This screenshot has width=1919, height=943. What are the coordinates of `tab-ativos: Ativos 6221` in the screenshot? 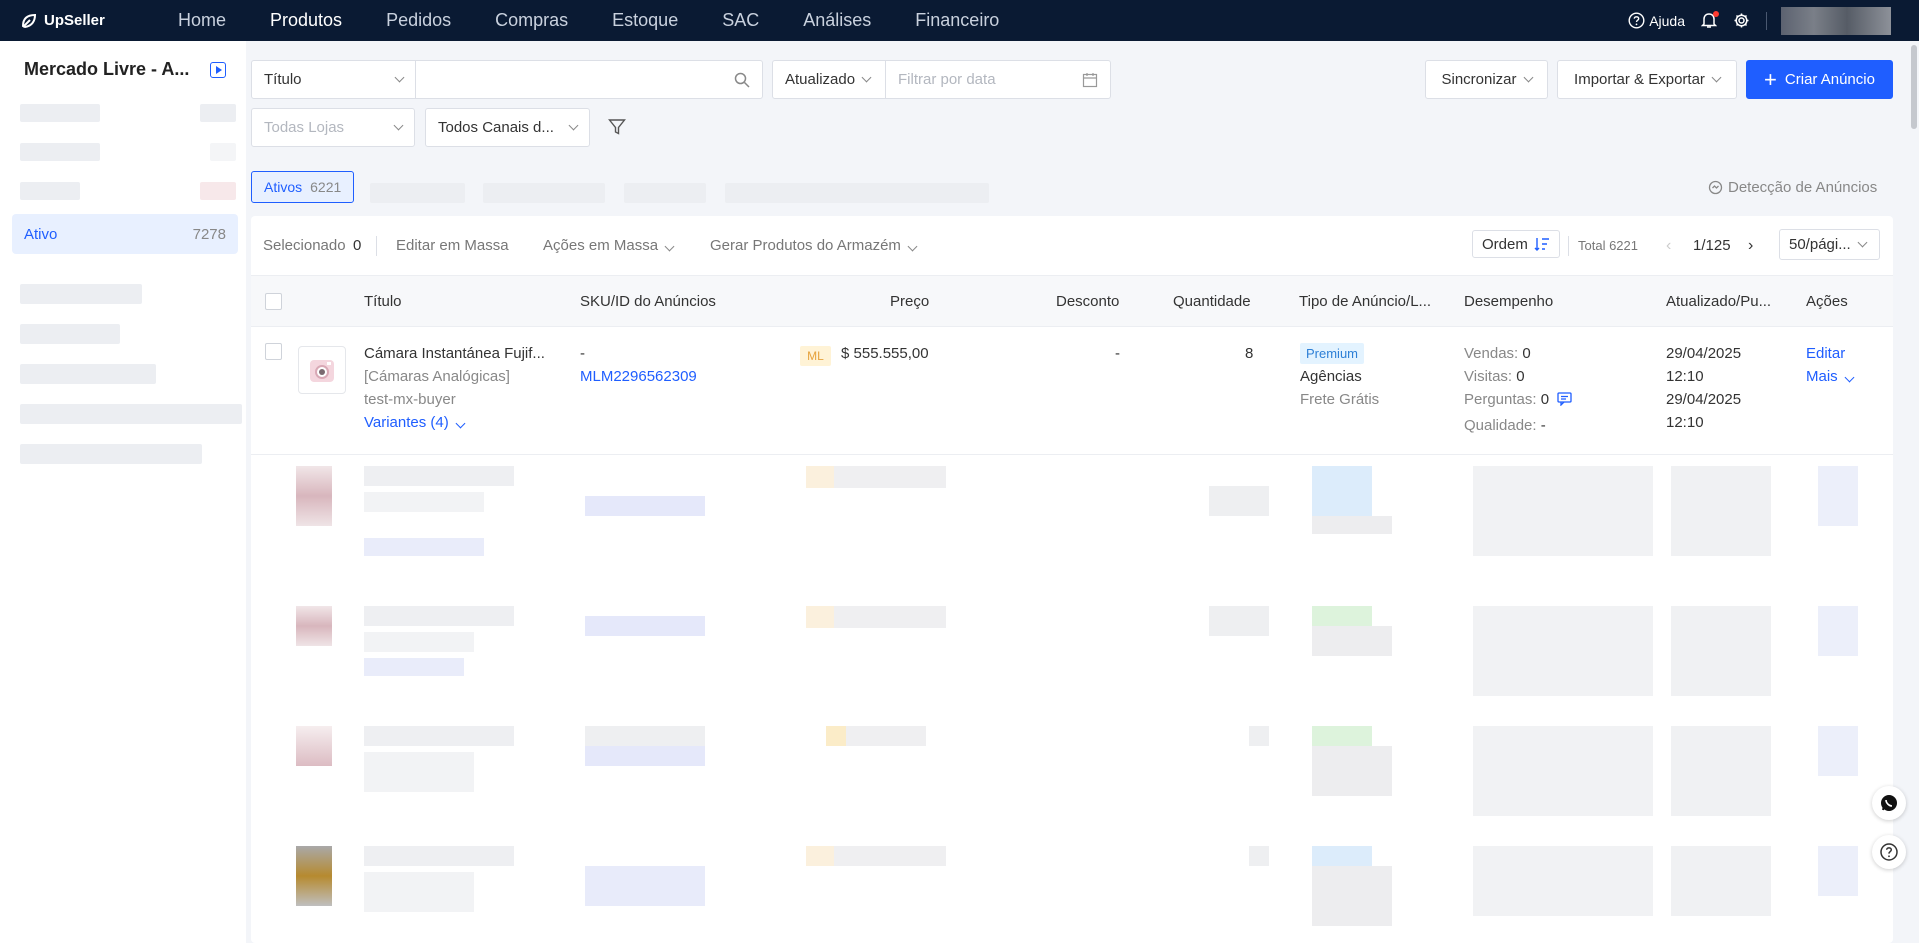 It's located at (303, 187).